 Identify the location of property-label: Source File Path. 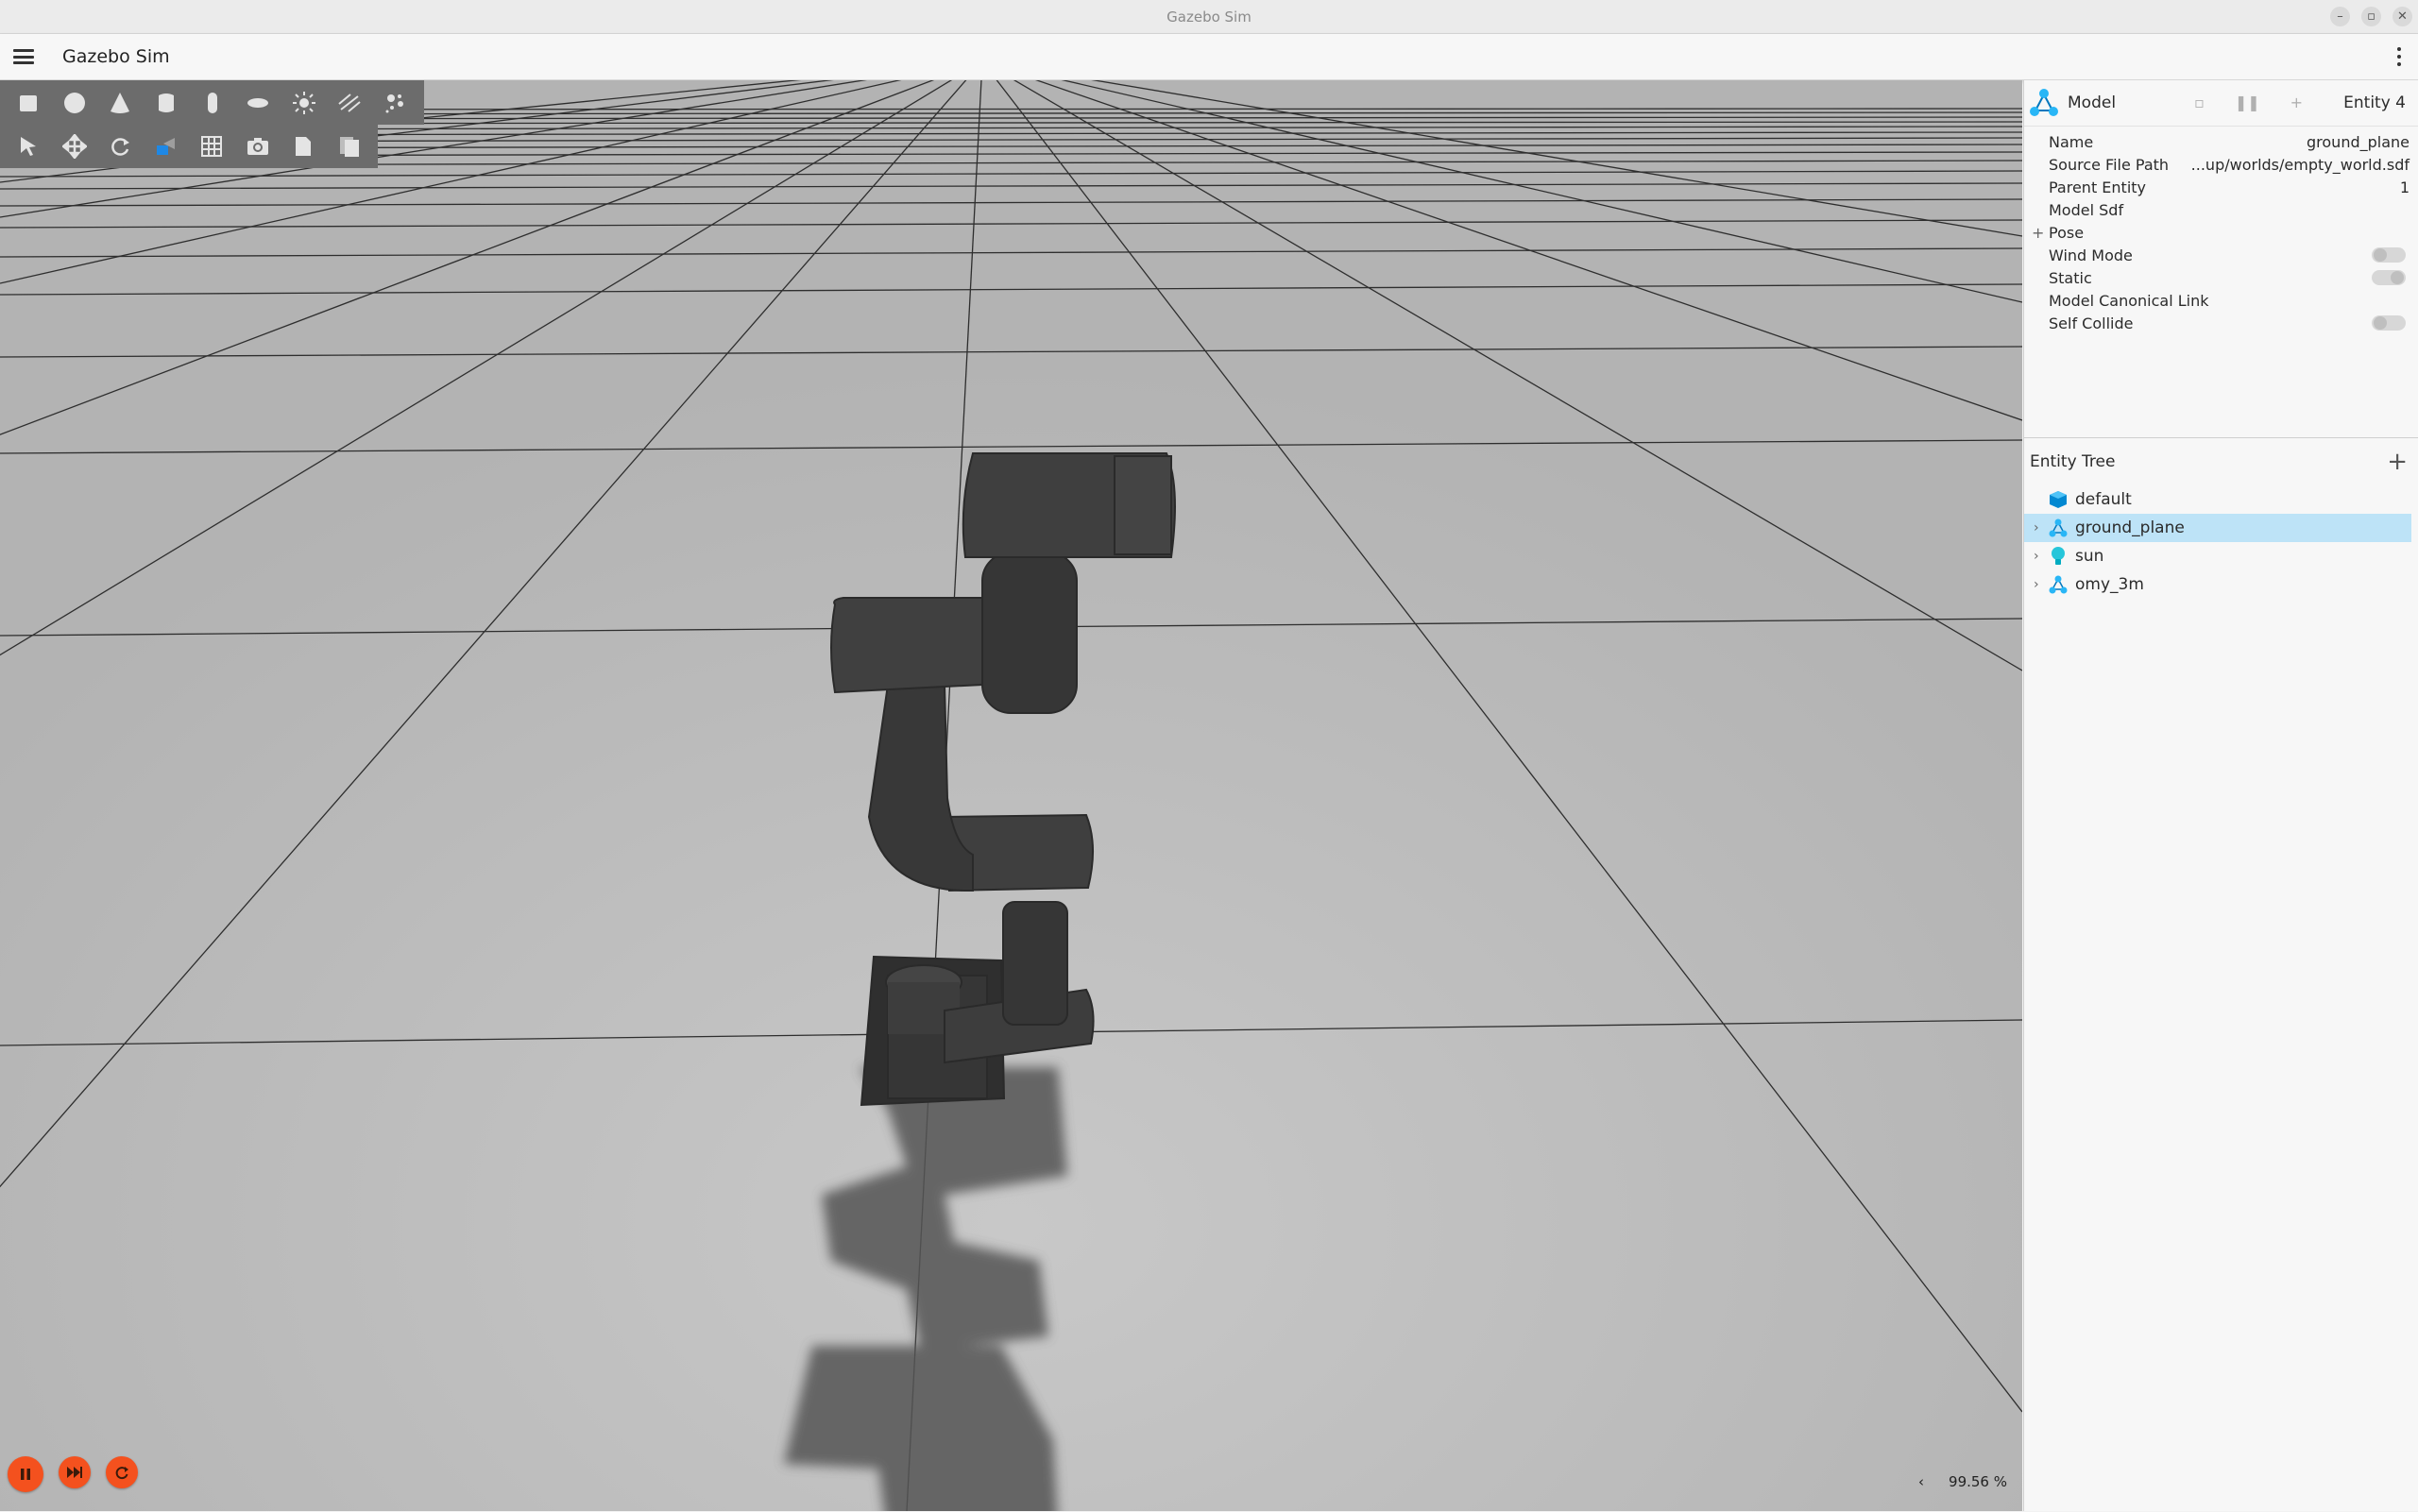
(2109, 164).